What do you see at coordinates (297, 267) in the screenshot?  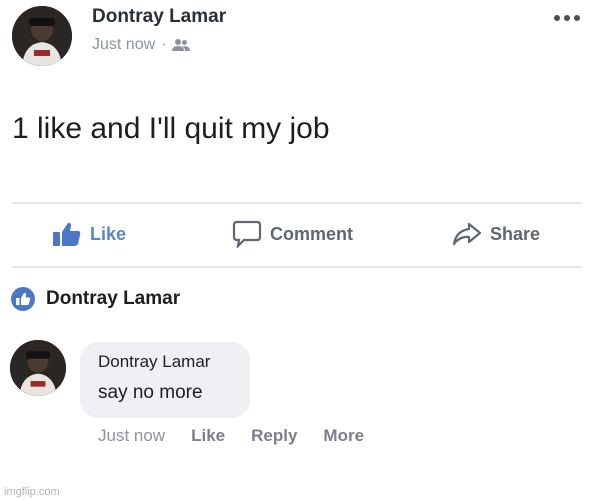 I see `action-bar-divider-bottom` at bounding box center [297, 267].